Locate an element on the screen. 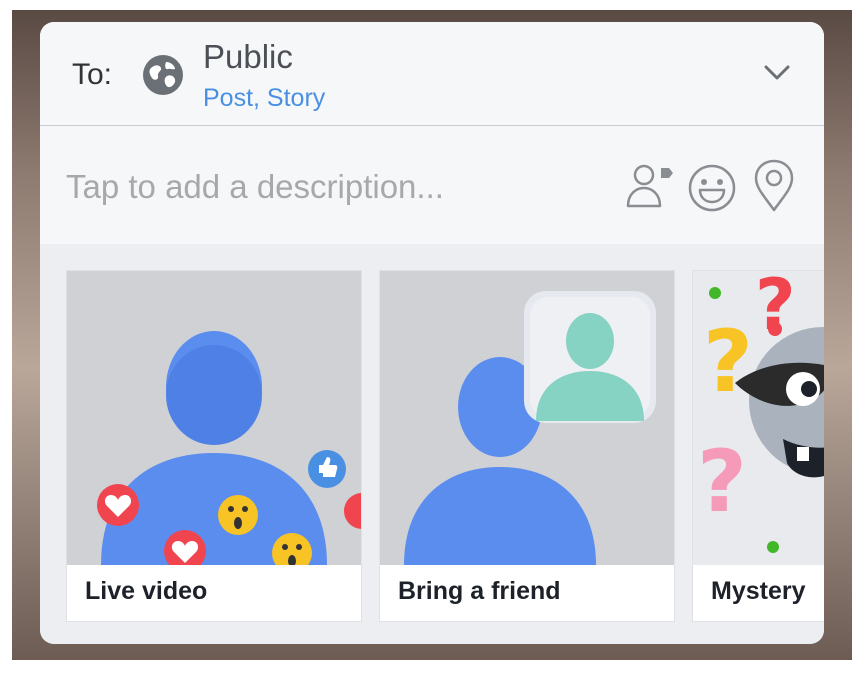 This screenshot has width=868, height=674. effect-card-mystery: ? ? ? Mystery is located at coordinates (758, 446).